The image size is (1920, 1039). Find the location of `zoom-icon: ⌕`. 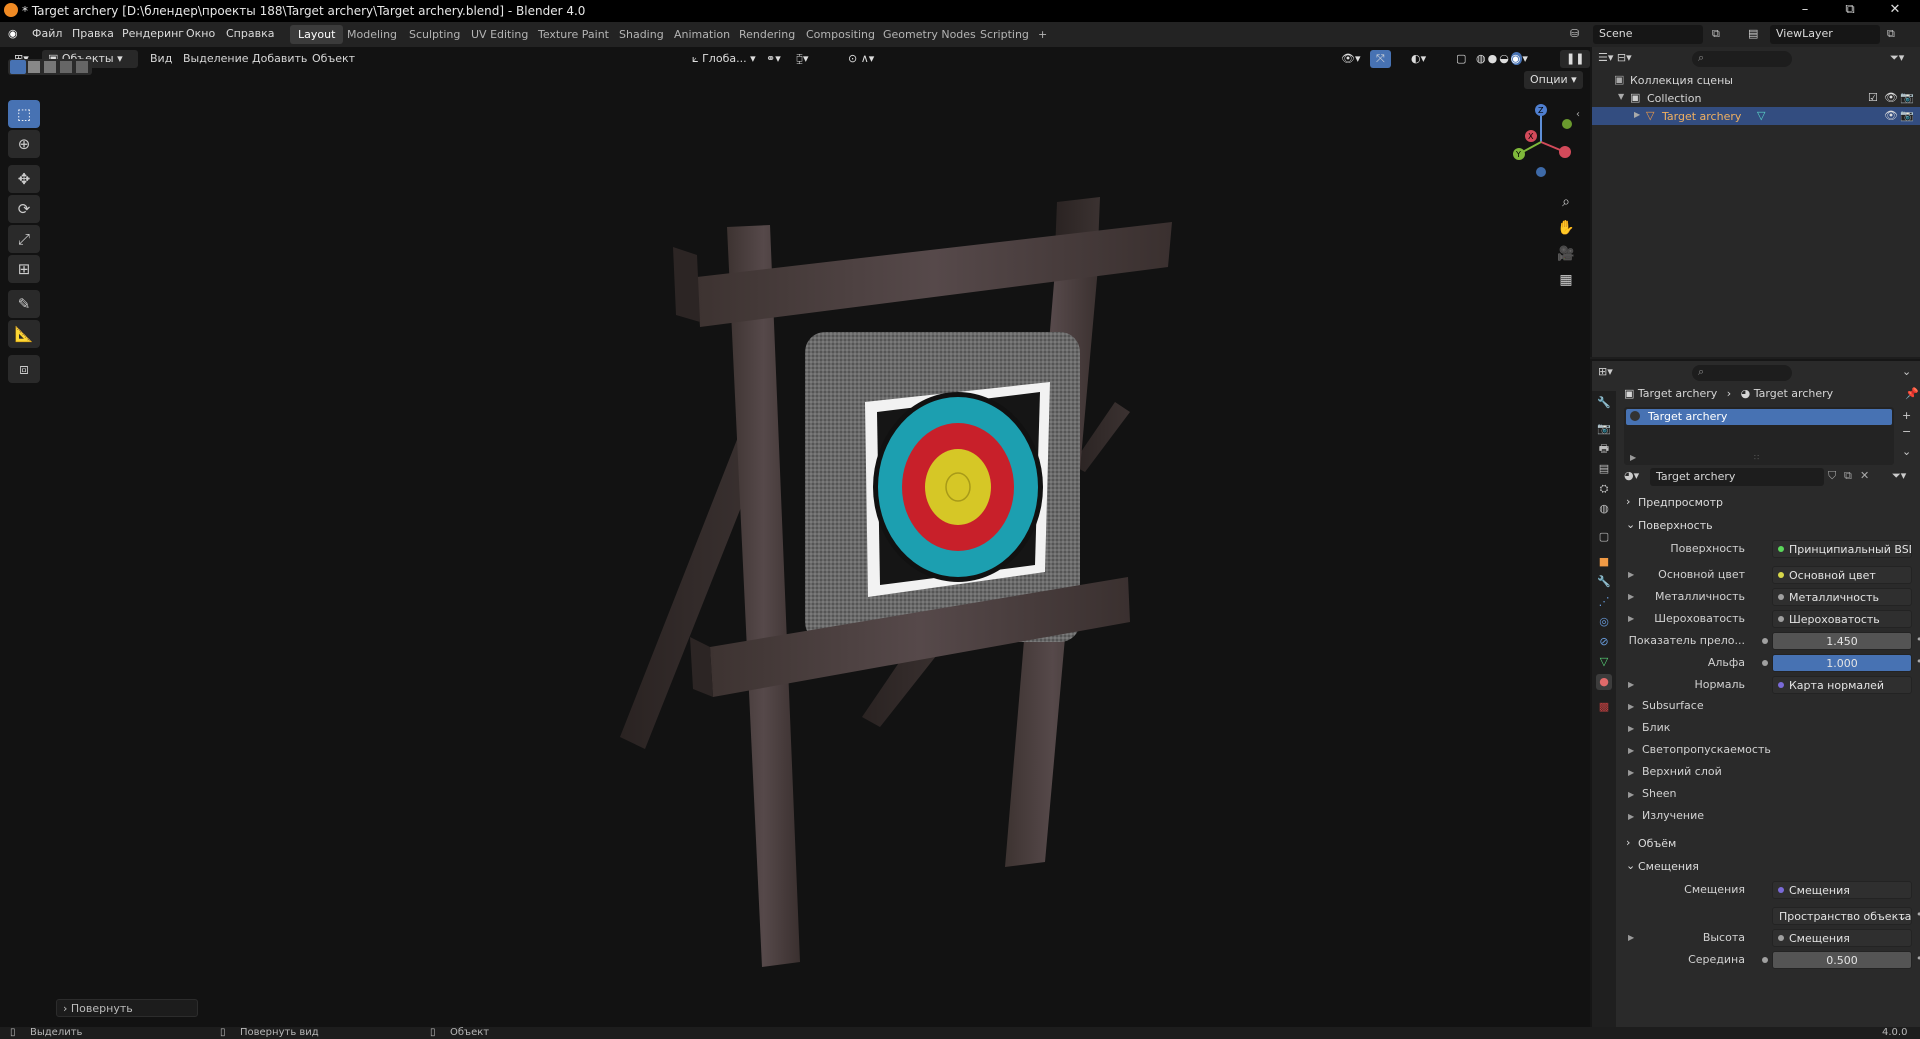

zoom-icon: ⌕ is located at coordinates (1566, 204).